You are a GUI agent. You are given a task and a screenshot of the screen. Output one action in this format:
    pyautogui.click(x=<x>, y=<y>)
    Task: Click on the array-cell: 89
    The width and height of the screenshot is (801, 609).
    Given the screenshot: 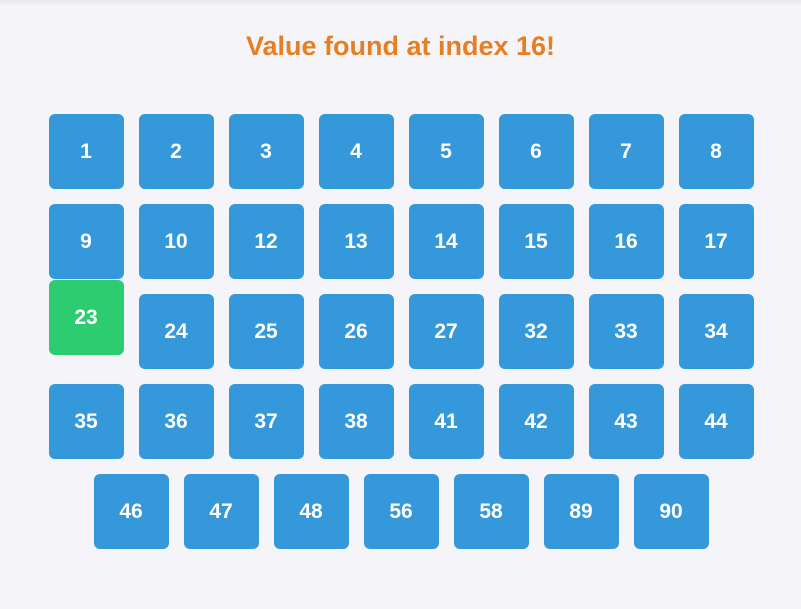 What is the action you would take?
    pyautogui.click(x=581, y=511)
    